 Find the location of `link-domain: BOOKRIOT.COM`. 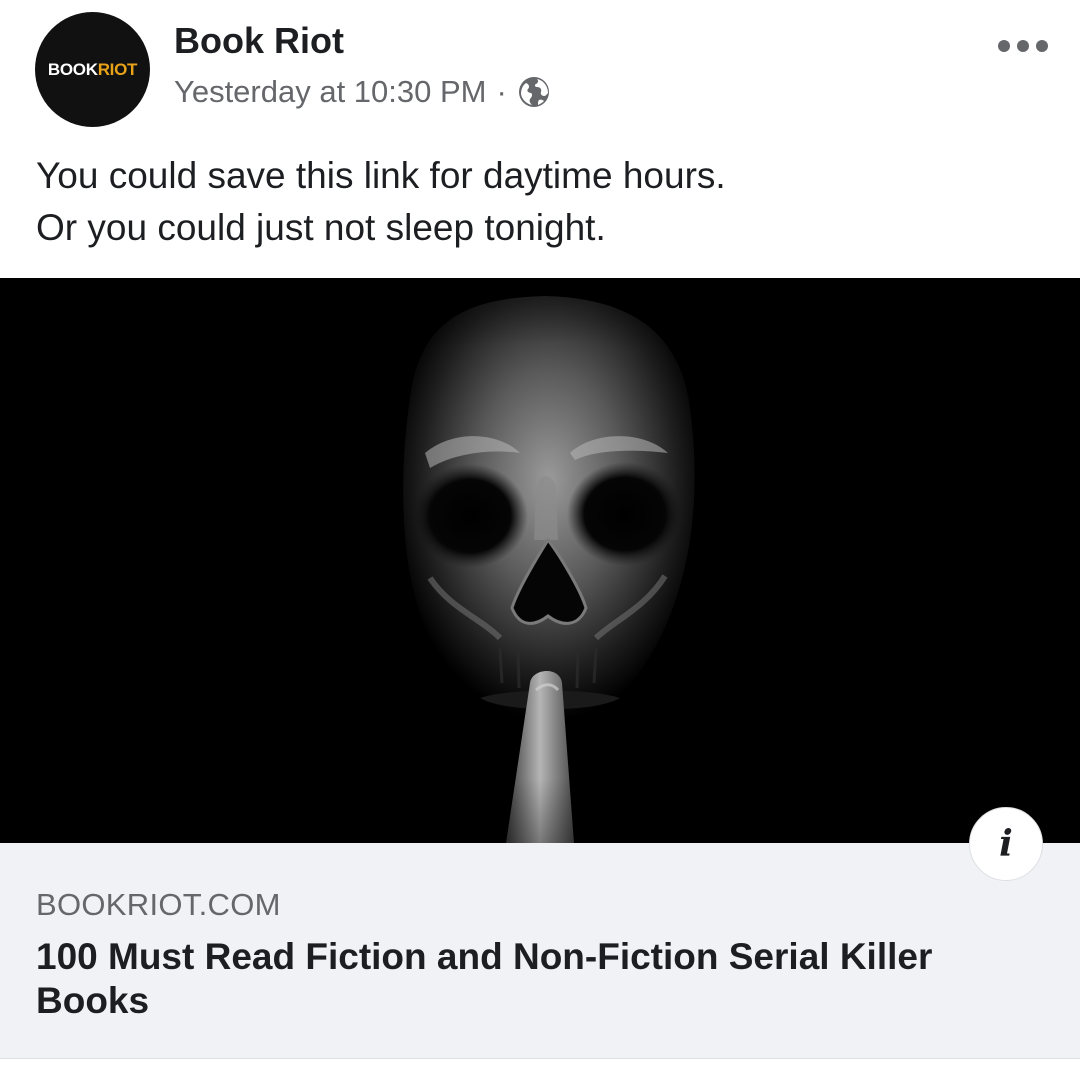

link-domain: BOOKRIOT.COM is located at coordinates (158, 904).